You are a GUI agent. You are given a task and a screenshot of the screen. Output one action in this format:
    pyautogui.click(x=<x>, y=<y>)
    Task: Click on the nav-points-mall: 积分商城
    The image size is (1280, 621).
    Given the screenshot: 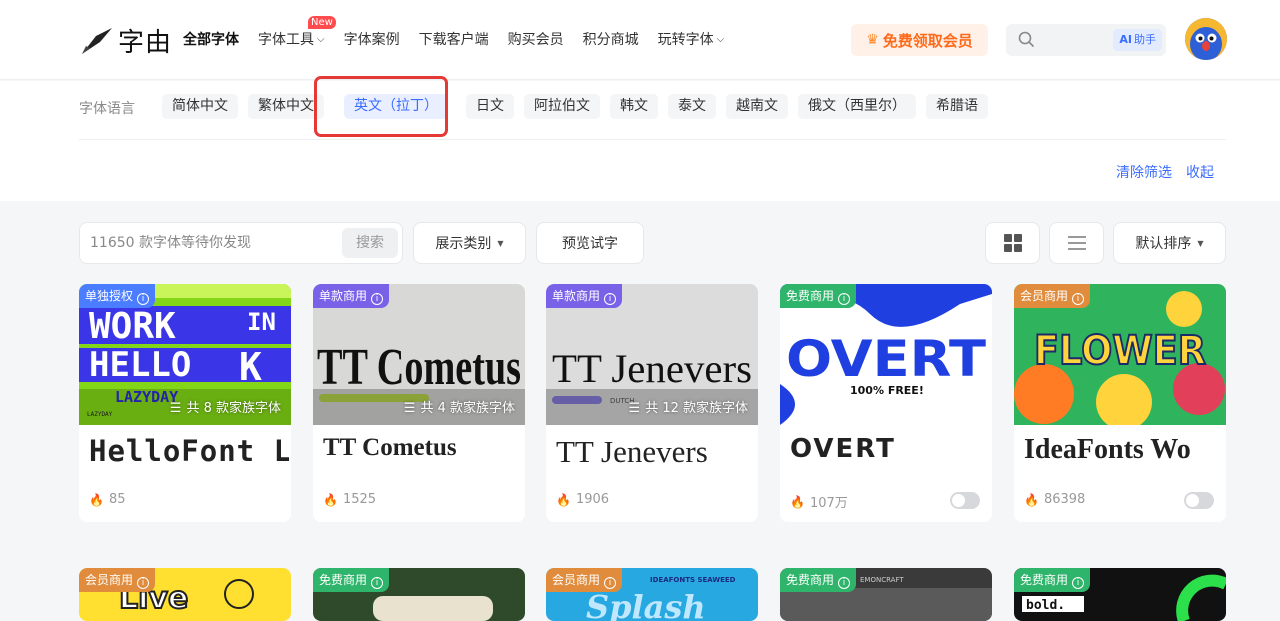 What is the action you would take?
    pyautogui.click(x=611, y=39)
    